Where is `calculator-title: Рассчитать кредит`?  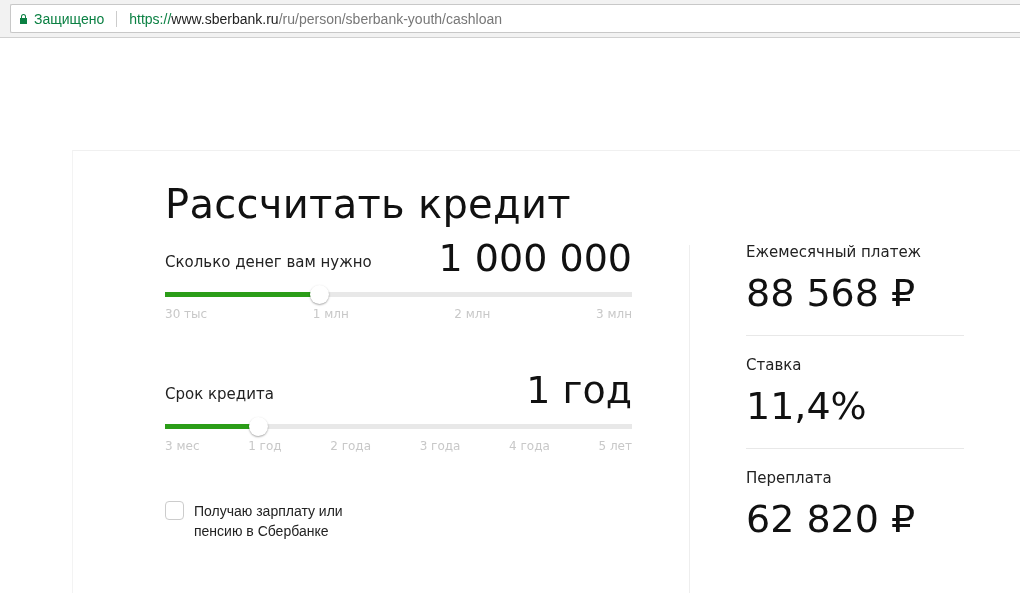 calculator-title: Рассчитать кредит is located at coordinates (368, 204).